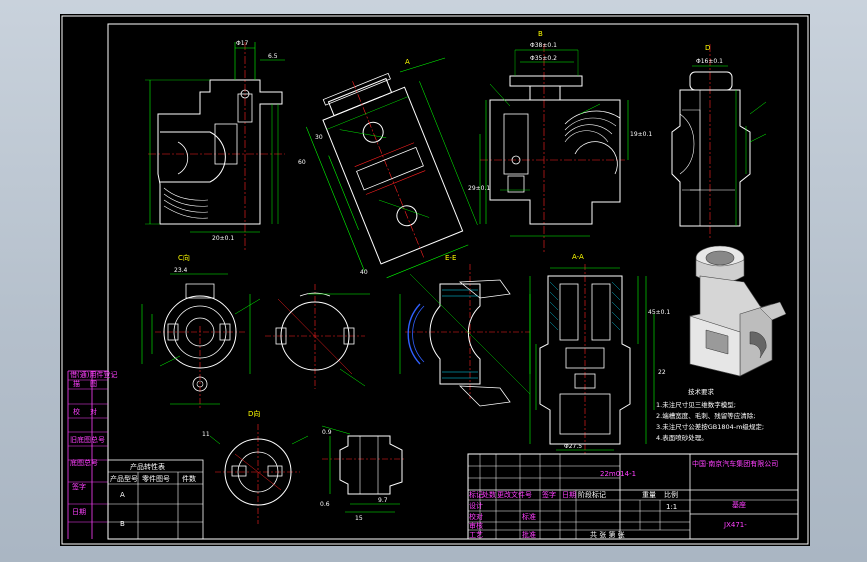  Describe the element at coordinates (201, 338) in the screenshot. I see `view-c: 23.4` at that location.